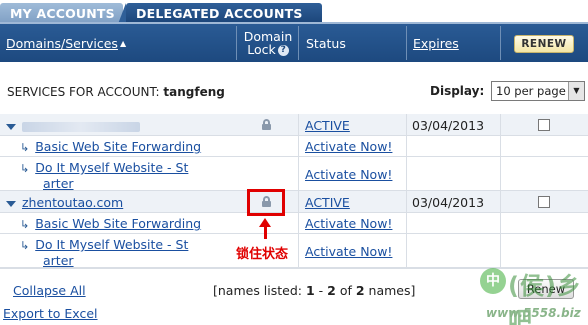 The height and width of the screenshot is (325, 588). I want to click on names-suffix: names], so click(390, 290).